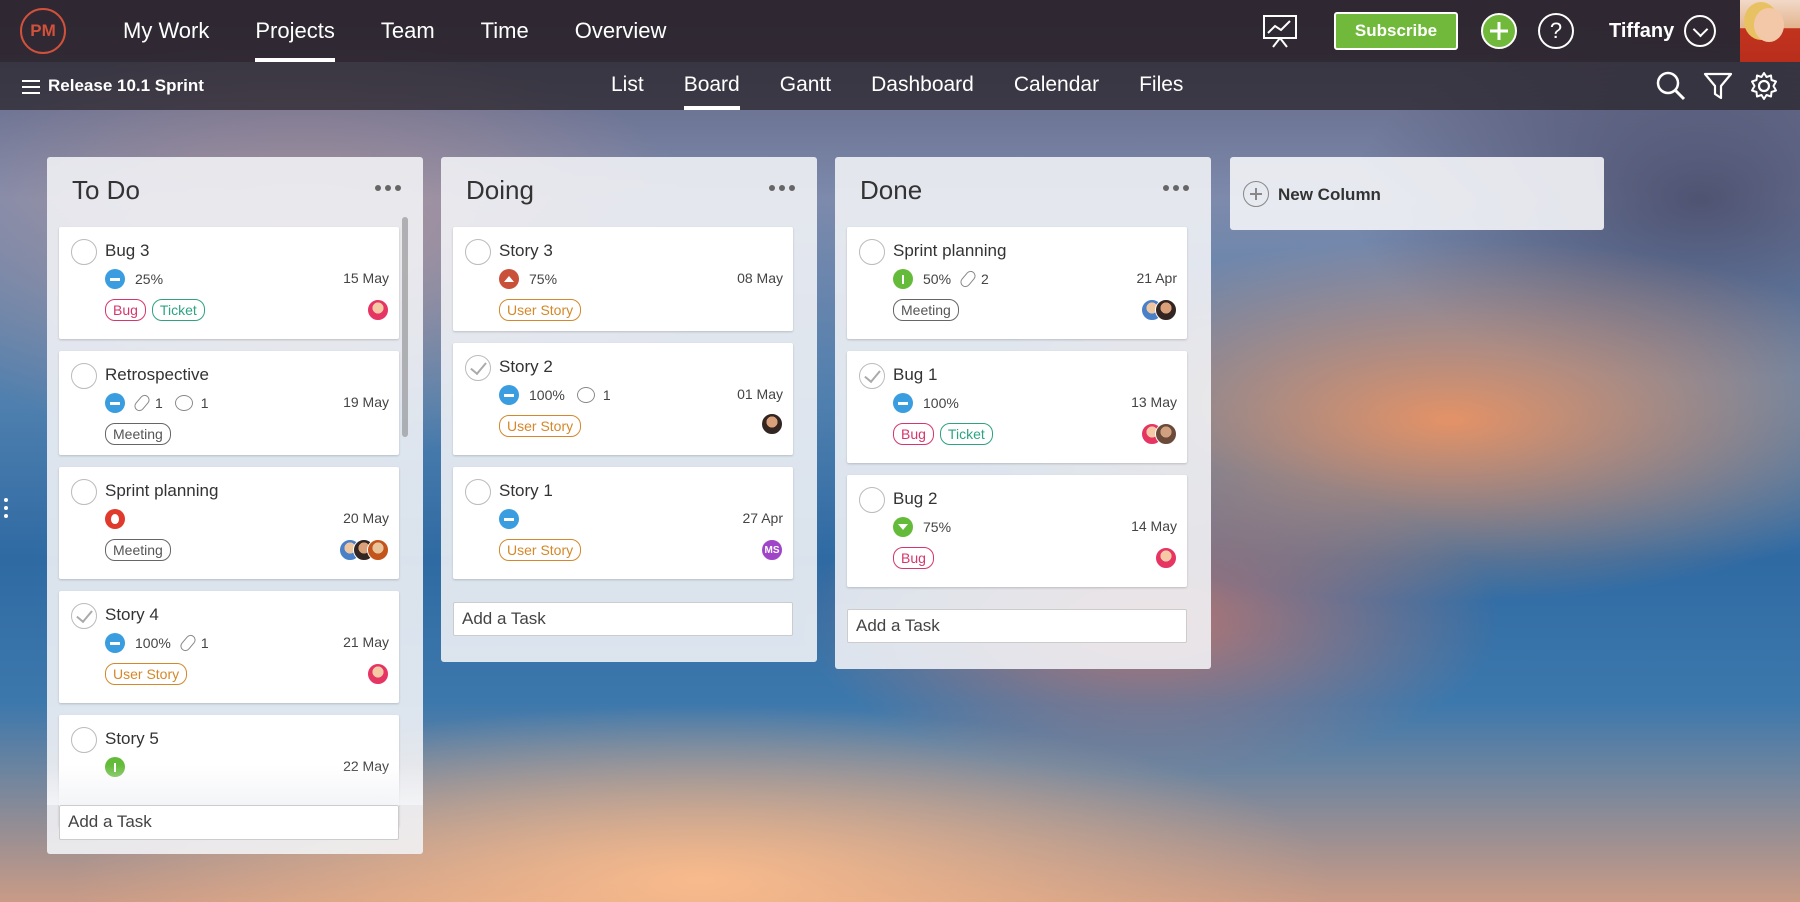  I want to click on scrollbar, so click(405, 327).